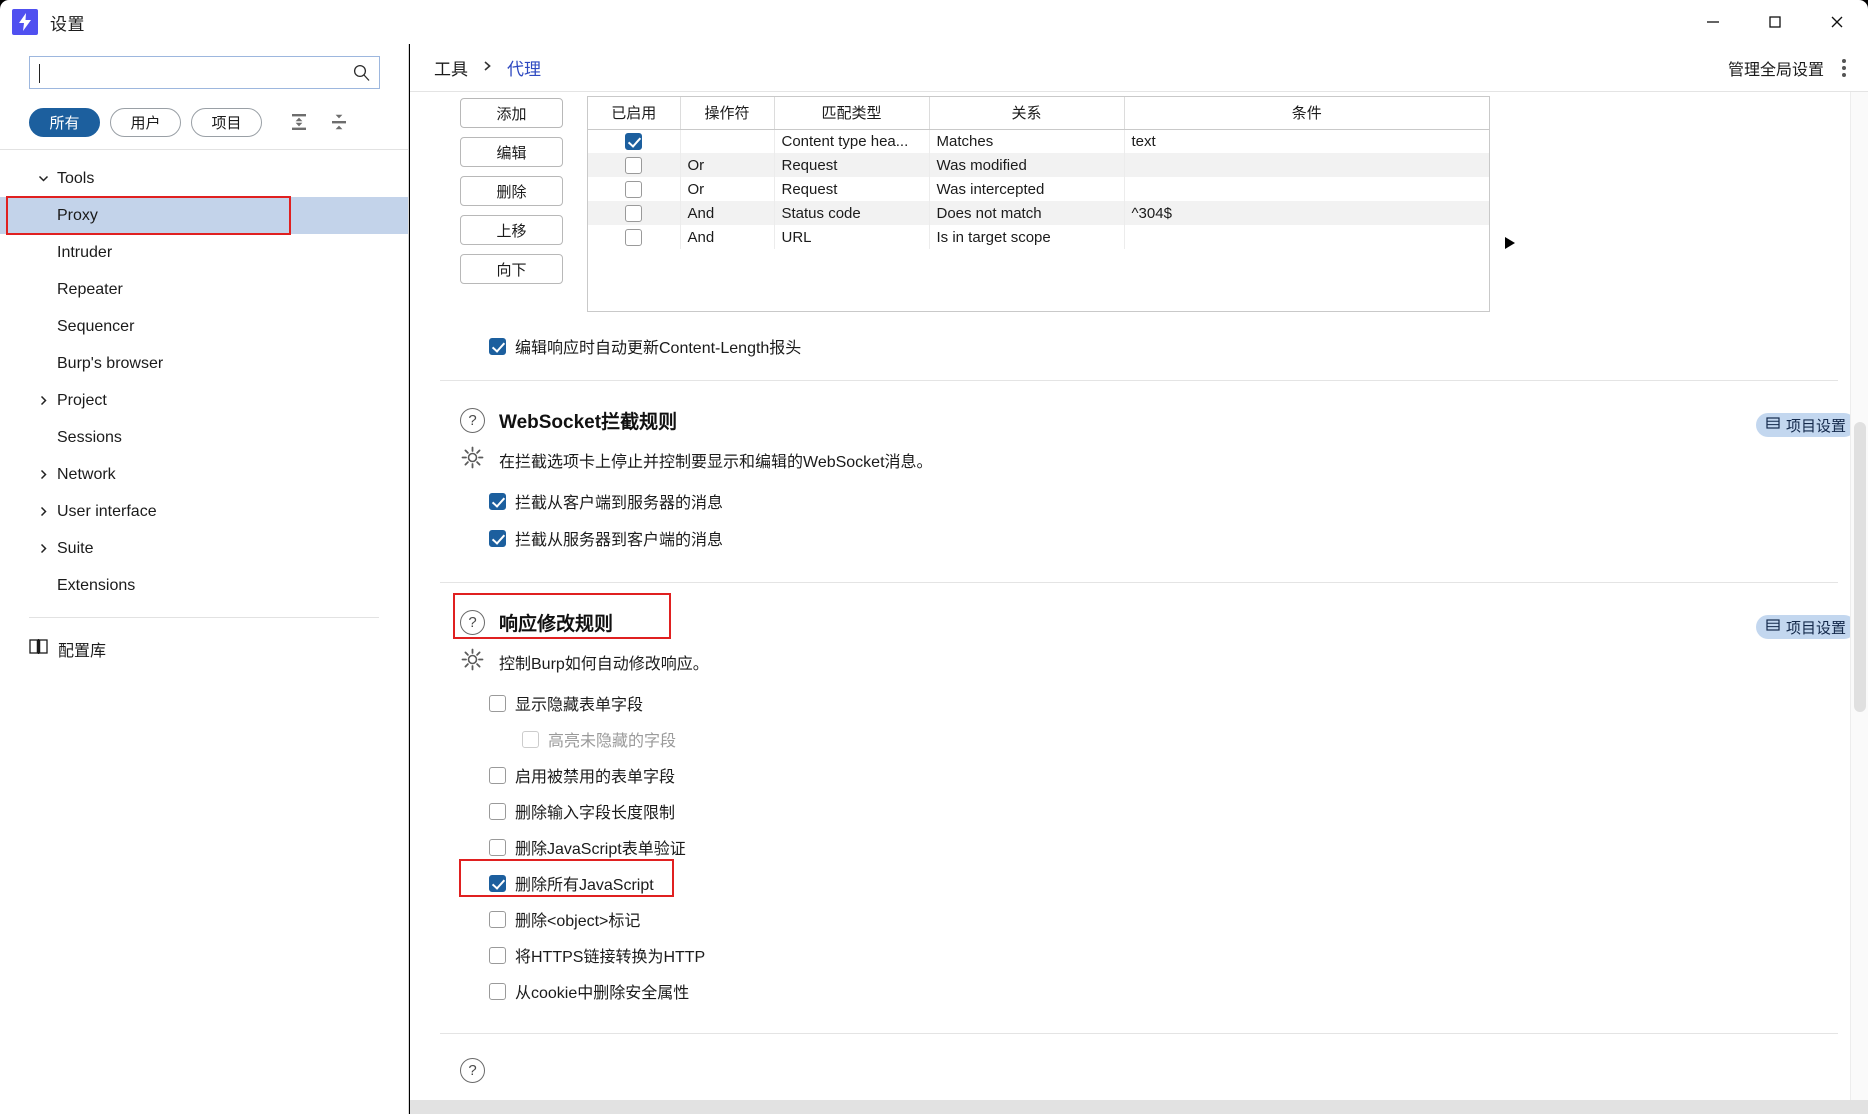  What do you see at coordinates (1038, 237) in the screenshot?
I see `table-row: And URL Is in target scope` at bounding box center [1038, 237].